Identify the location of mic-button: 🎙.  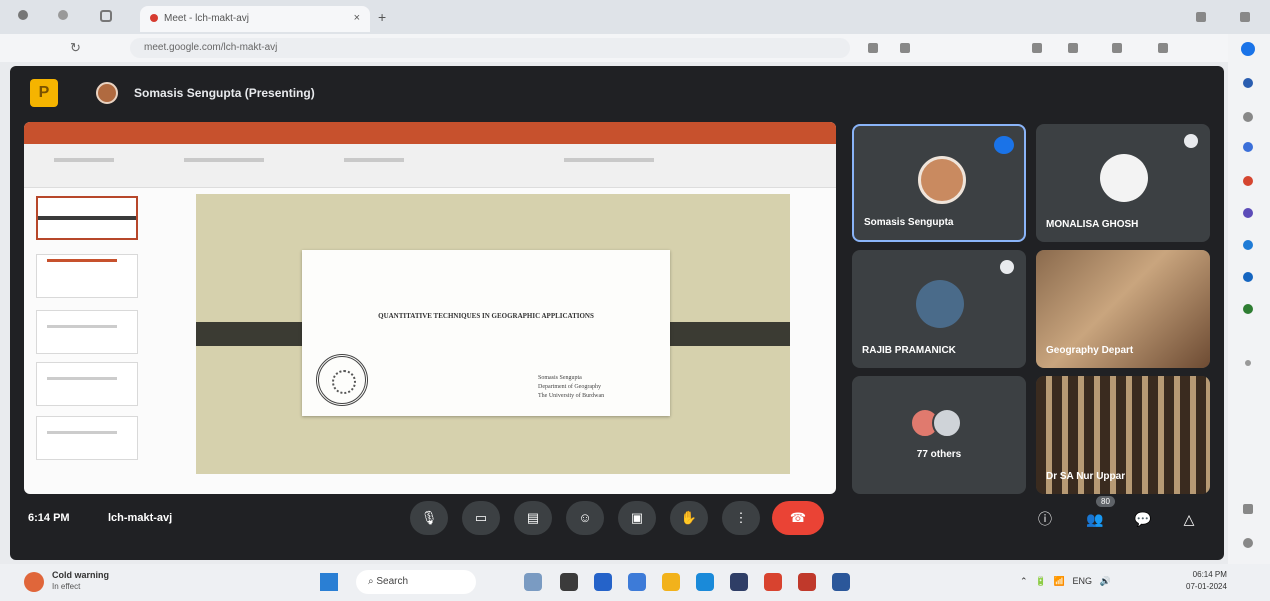
(429, 518).